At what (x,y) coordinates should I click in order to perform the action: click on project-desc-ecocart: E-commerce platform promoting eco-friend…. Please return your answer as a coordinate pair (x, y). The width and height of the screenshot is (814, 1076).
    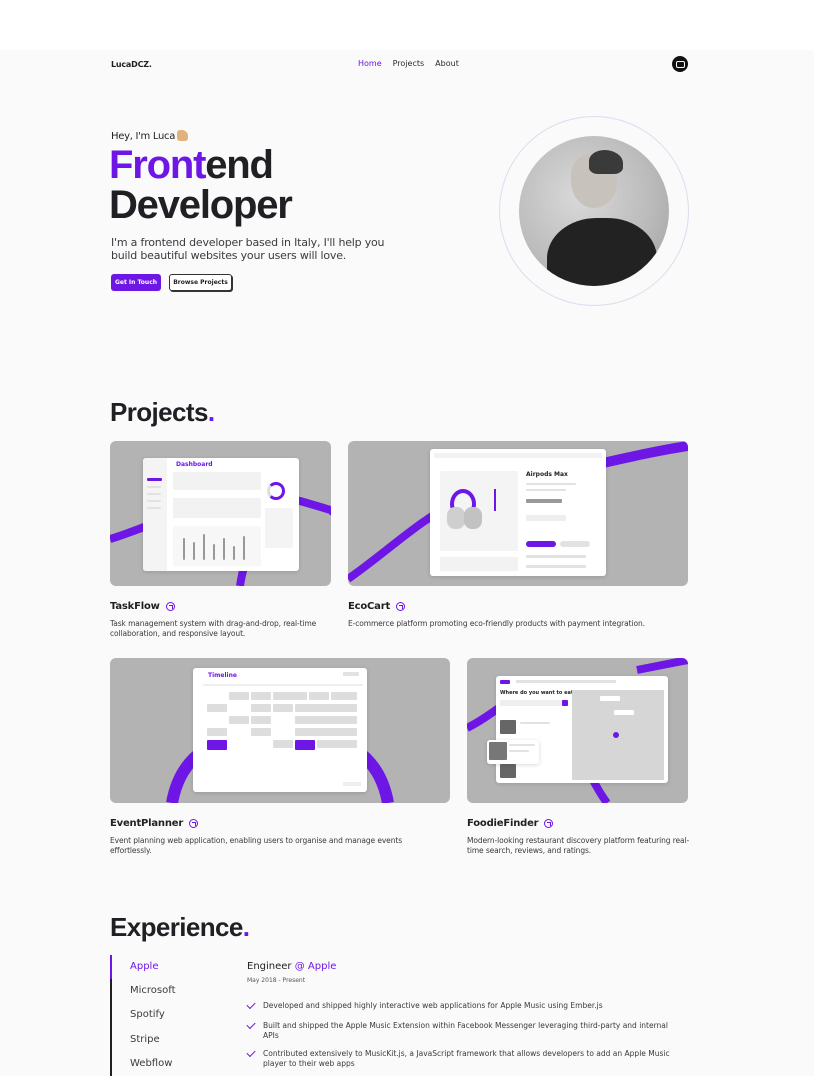
    Looking at the image, I should click on (496, 623).